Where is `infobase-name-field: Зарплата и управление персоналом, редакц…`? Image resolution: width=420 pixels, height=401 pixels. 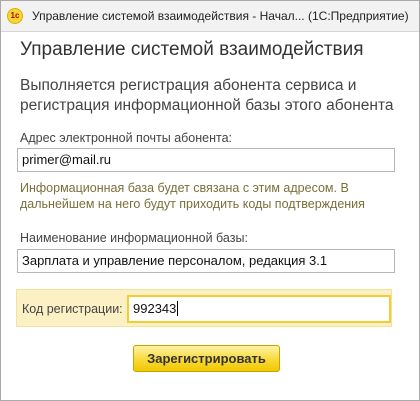 infobase-name-field: Зарплата и управление персоналом, редакц… is located at coordinates (206, 261).